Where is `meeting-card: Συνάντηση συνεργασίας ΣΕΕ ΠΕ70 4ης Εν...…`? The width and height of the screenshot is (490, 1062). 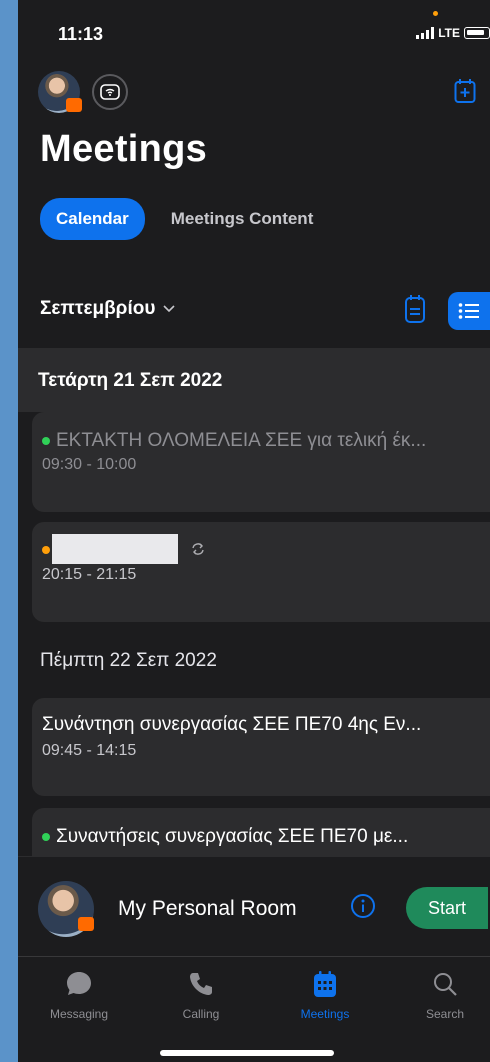
meeting-card: Συνάντηση συνεργασίας ΣΕΕ ΠΕ70 4ης Εν...… is located at coordinates (261, 747).